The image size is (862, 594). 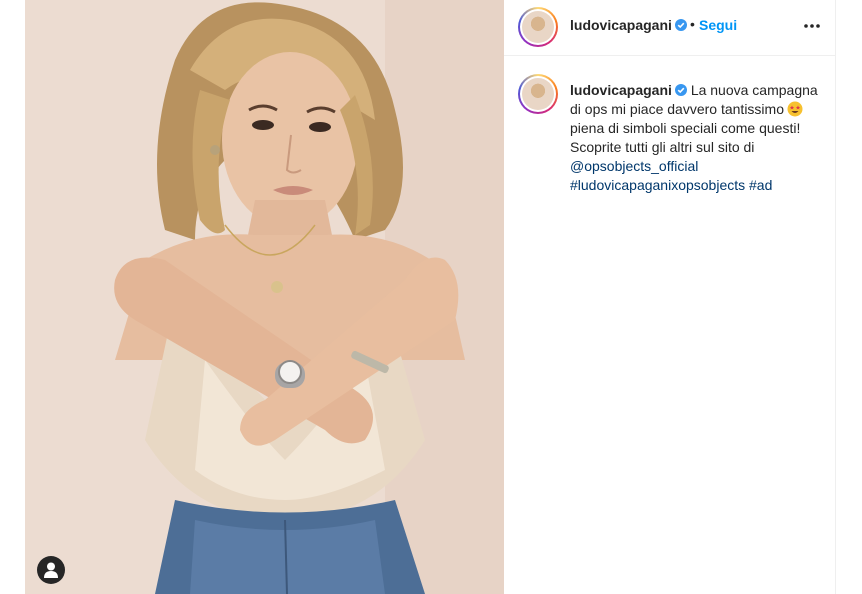 What do you see at coordinates (718, 25) in the screenshot?
I see `follow-button: Segui` at bounding box center [718, 25].